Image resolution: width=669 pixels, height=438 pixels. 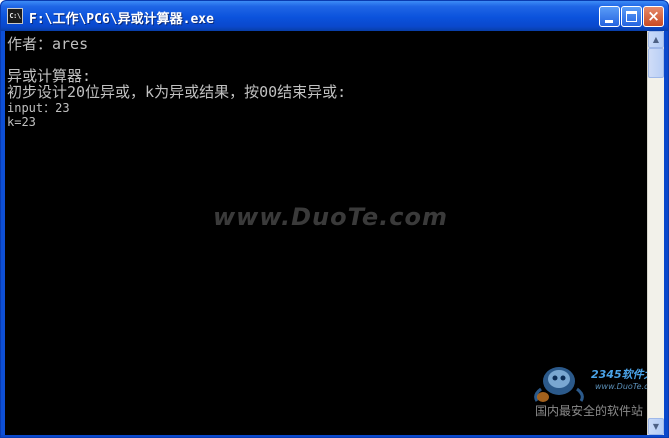 I want to click on title-bar: C:\ F:\工作\PC6\异或计算器.exe ×, so click(x=334, y=16).